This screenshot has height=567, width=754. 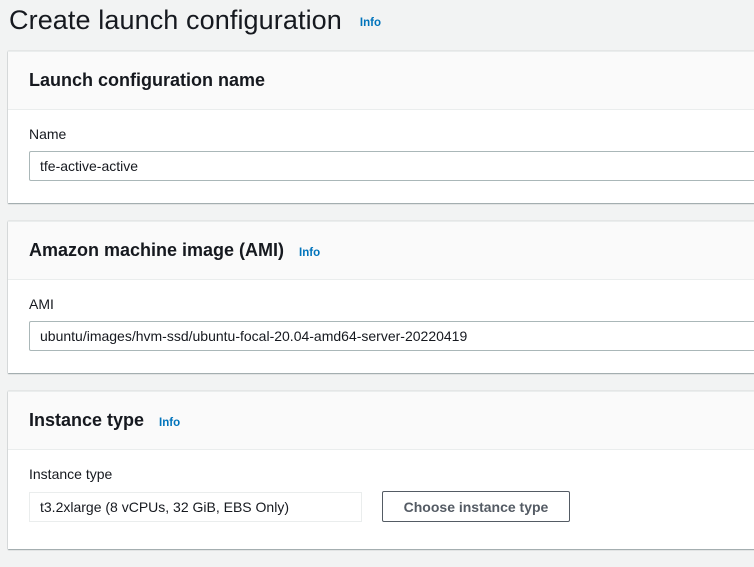 What do you see at coordinates (391, 166) in the screenshot?
I see `name-input` at bounding box center [391, 166].